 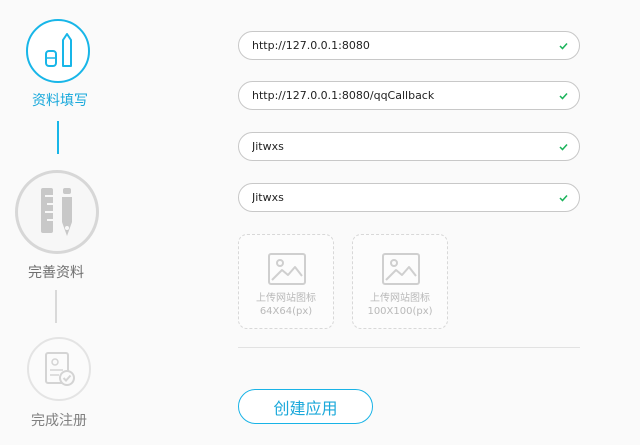 What do you see at coordinates (286, 311) in the screenshot?
I see `upload-size: 64X64(px)` at bounding box center [286, 311].